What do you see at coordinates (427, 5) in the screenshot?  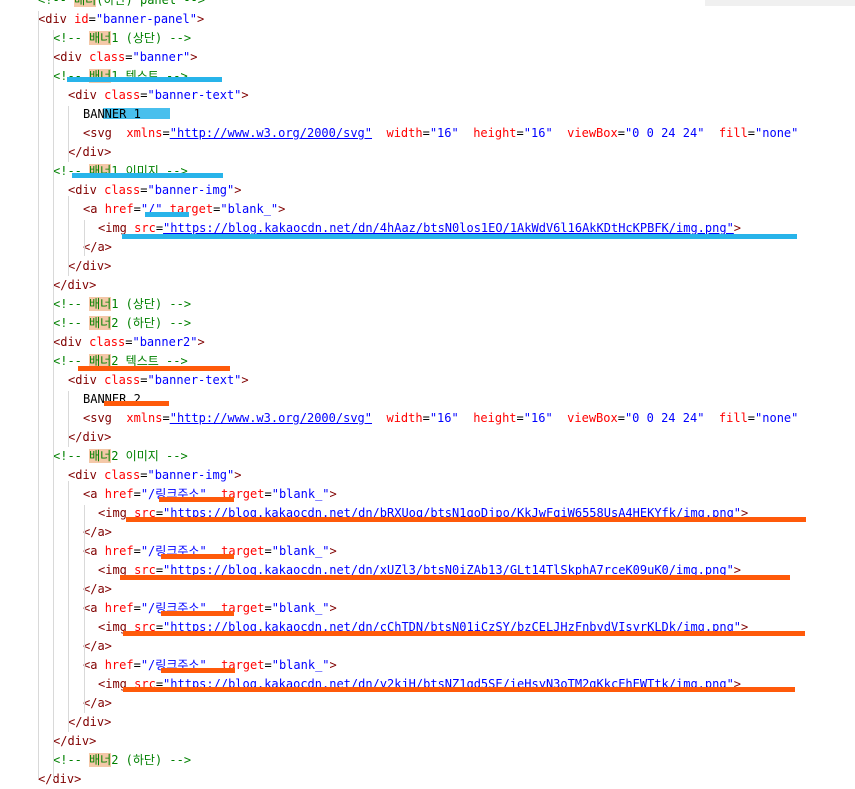 I see `code-line: <!-- 배너(하단) panel -->` at bounding box center [427, 5].